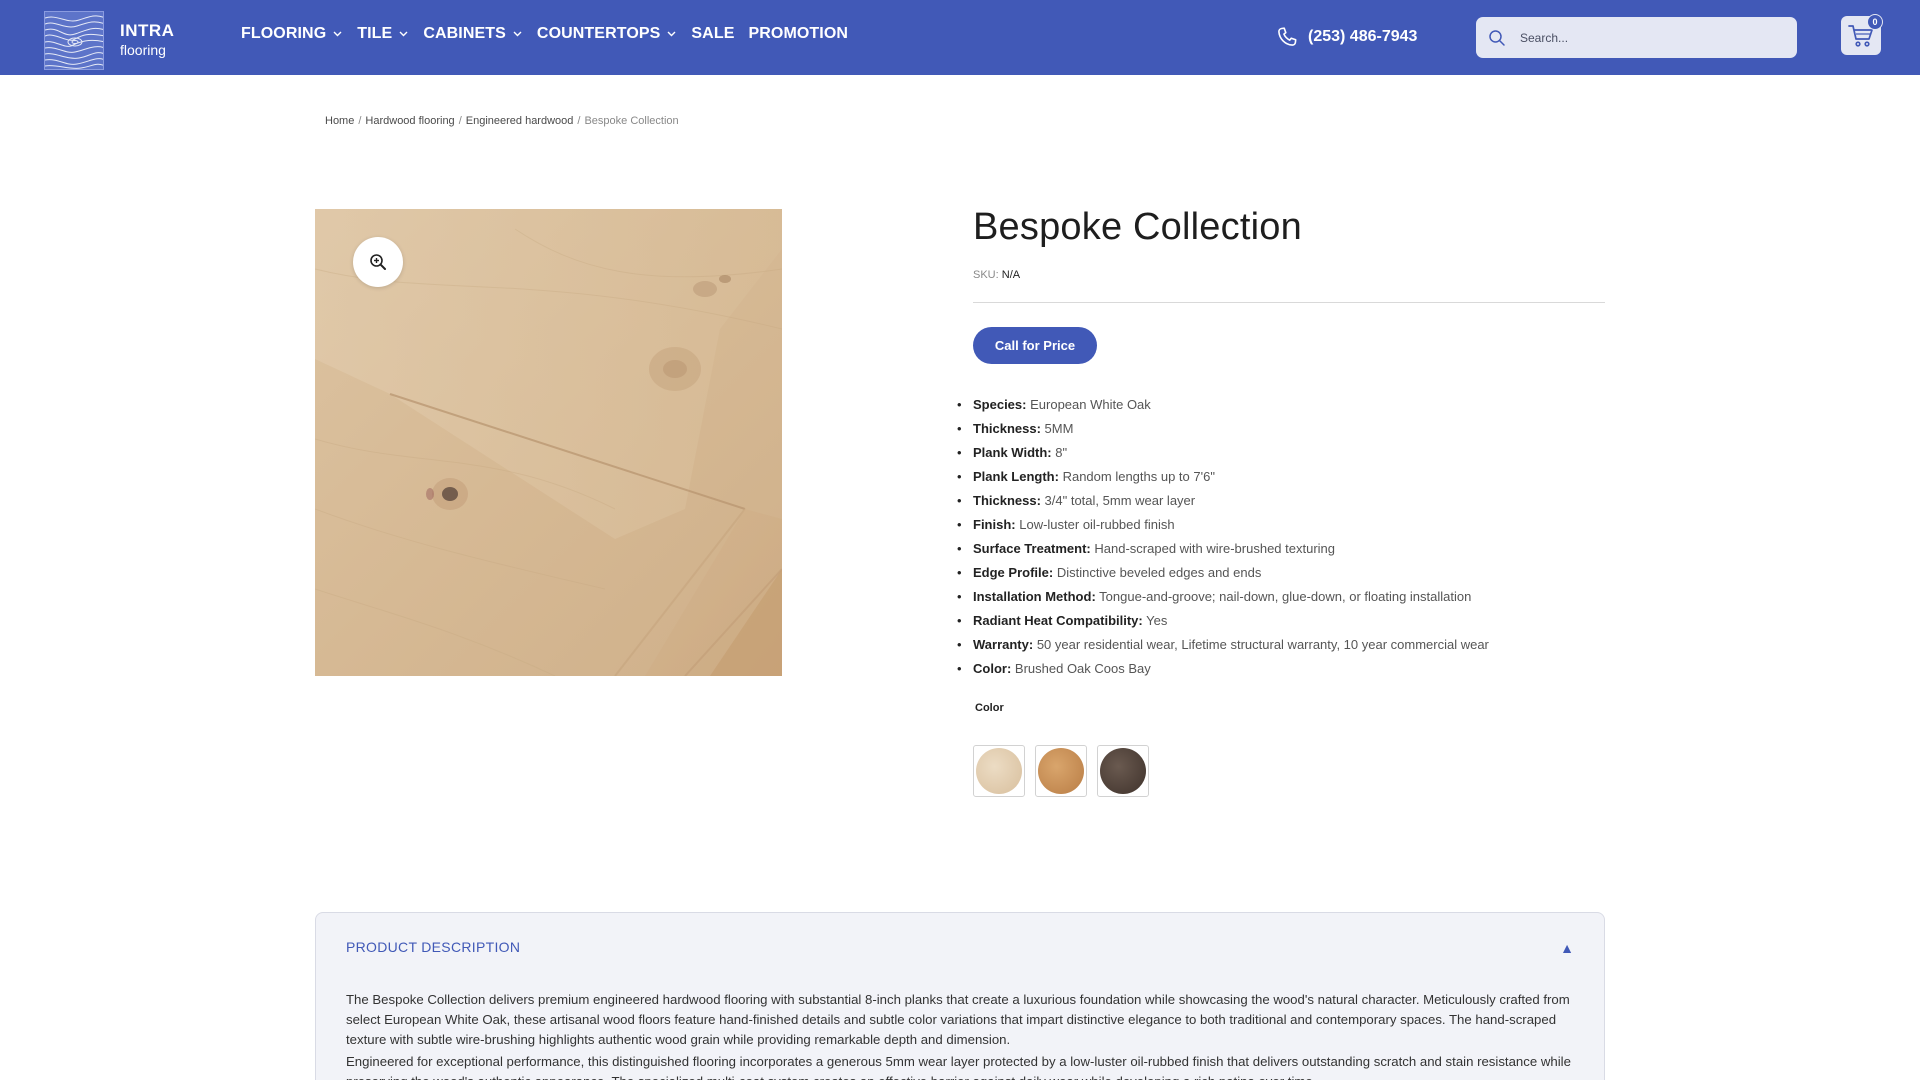  I want to click on spec-value: European White Oak, so click(1090, 404).